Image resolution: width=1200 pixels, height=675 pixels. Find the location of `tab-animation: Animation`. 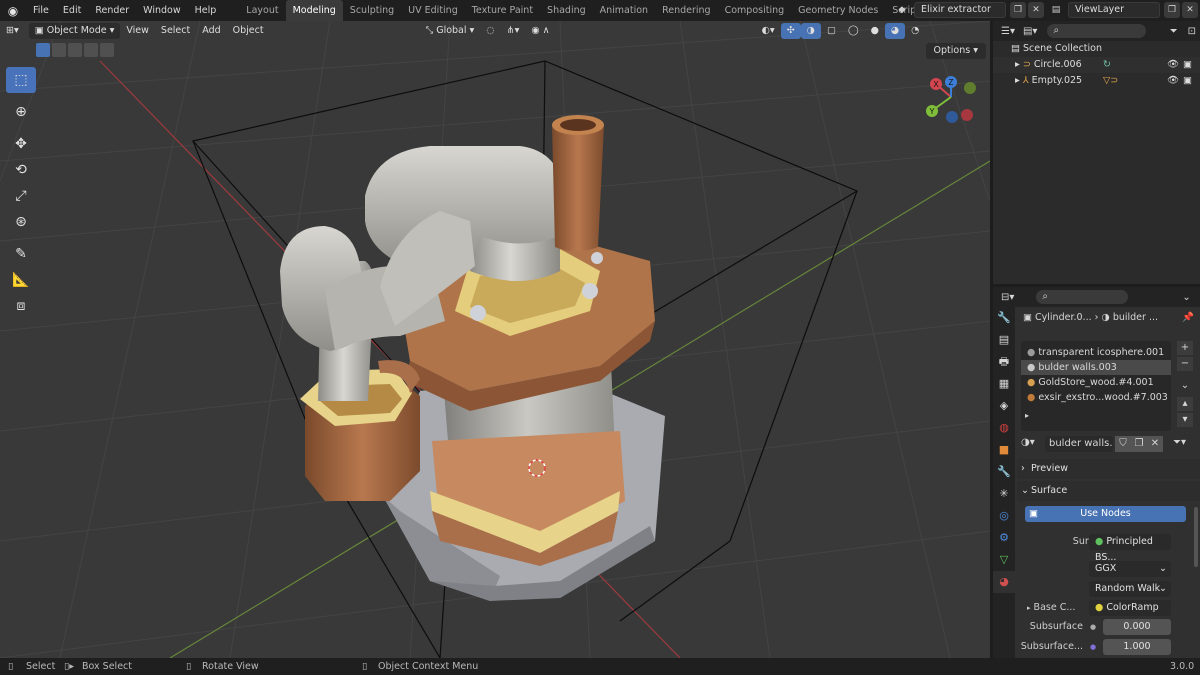

tab-animation: Animation is located at coordinates (624, 10).